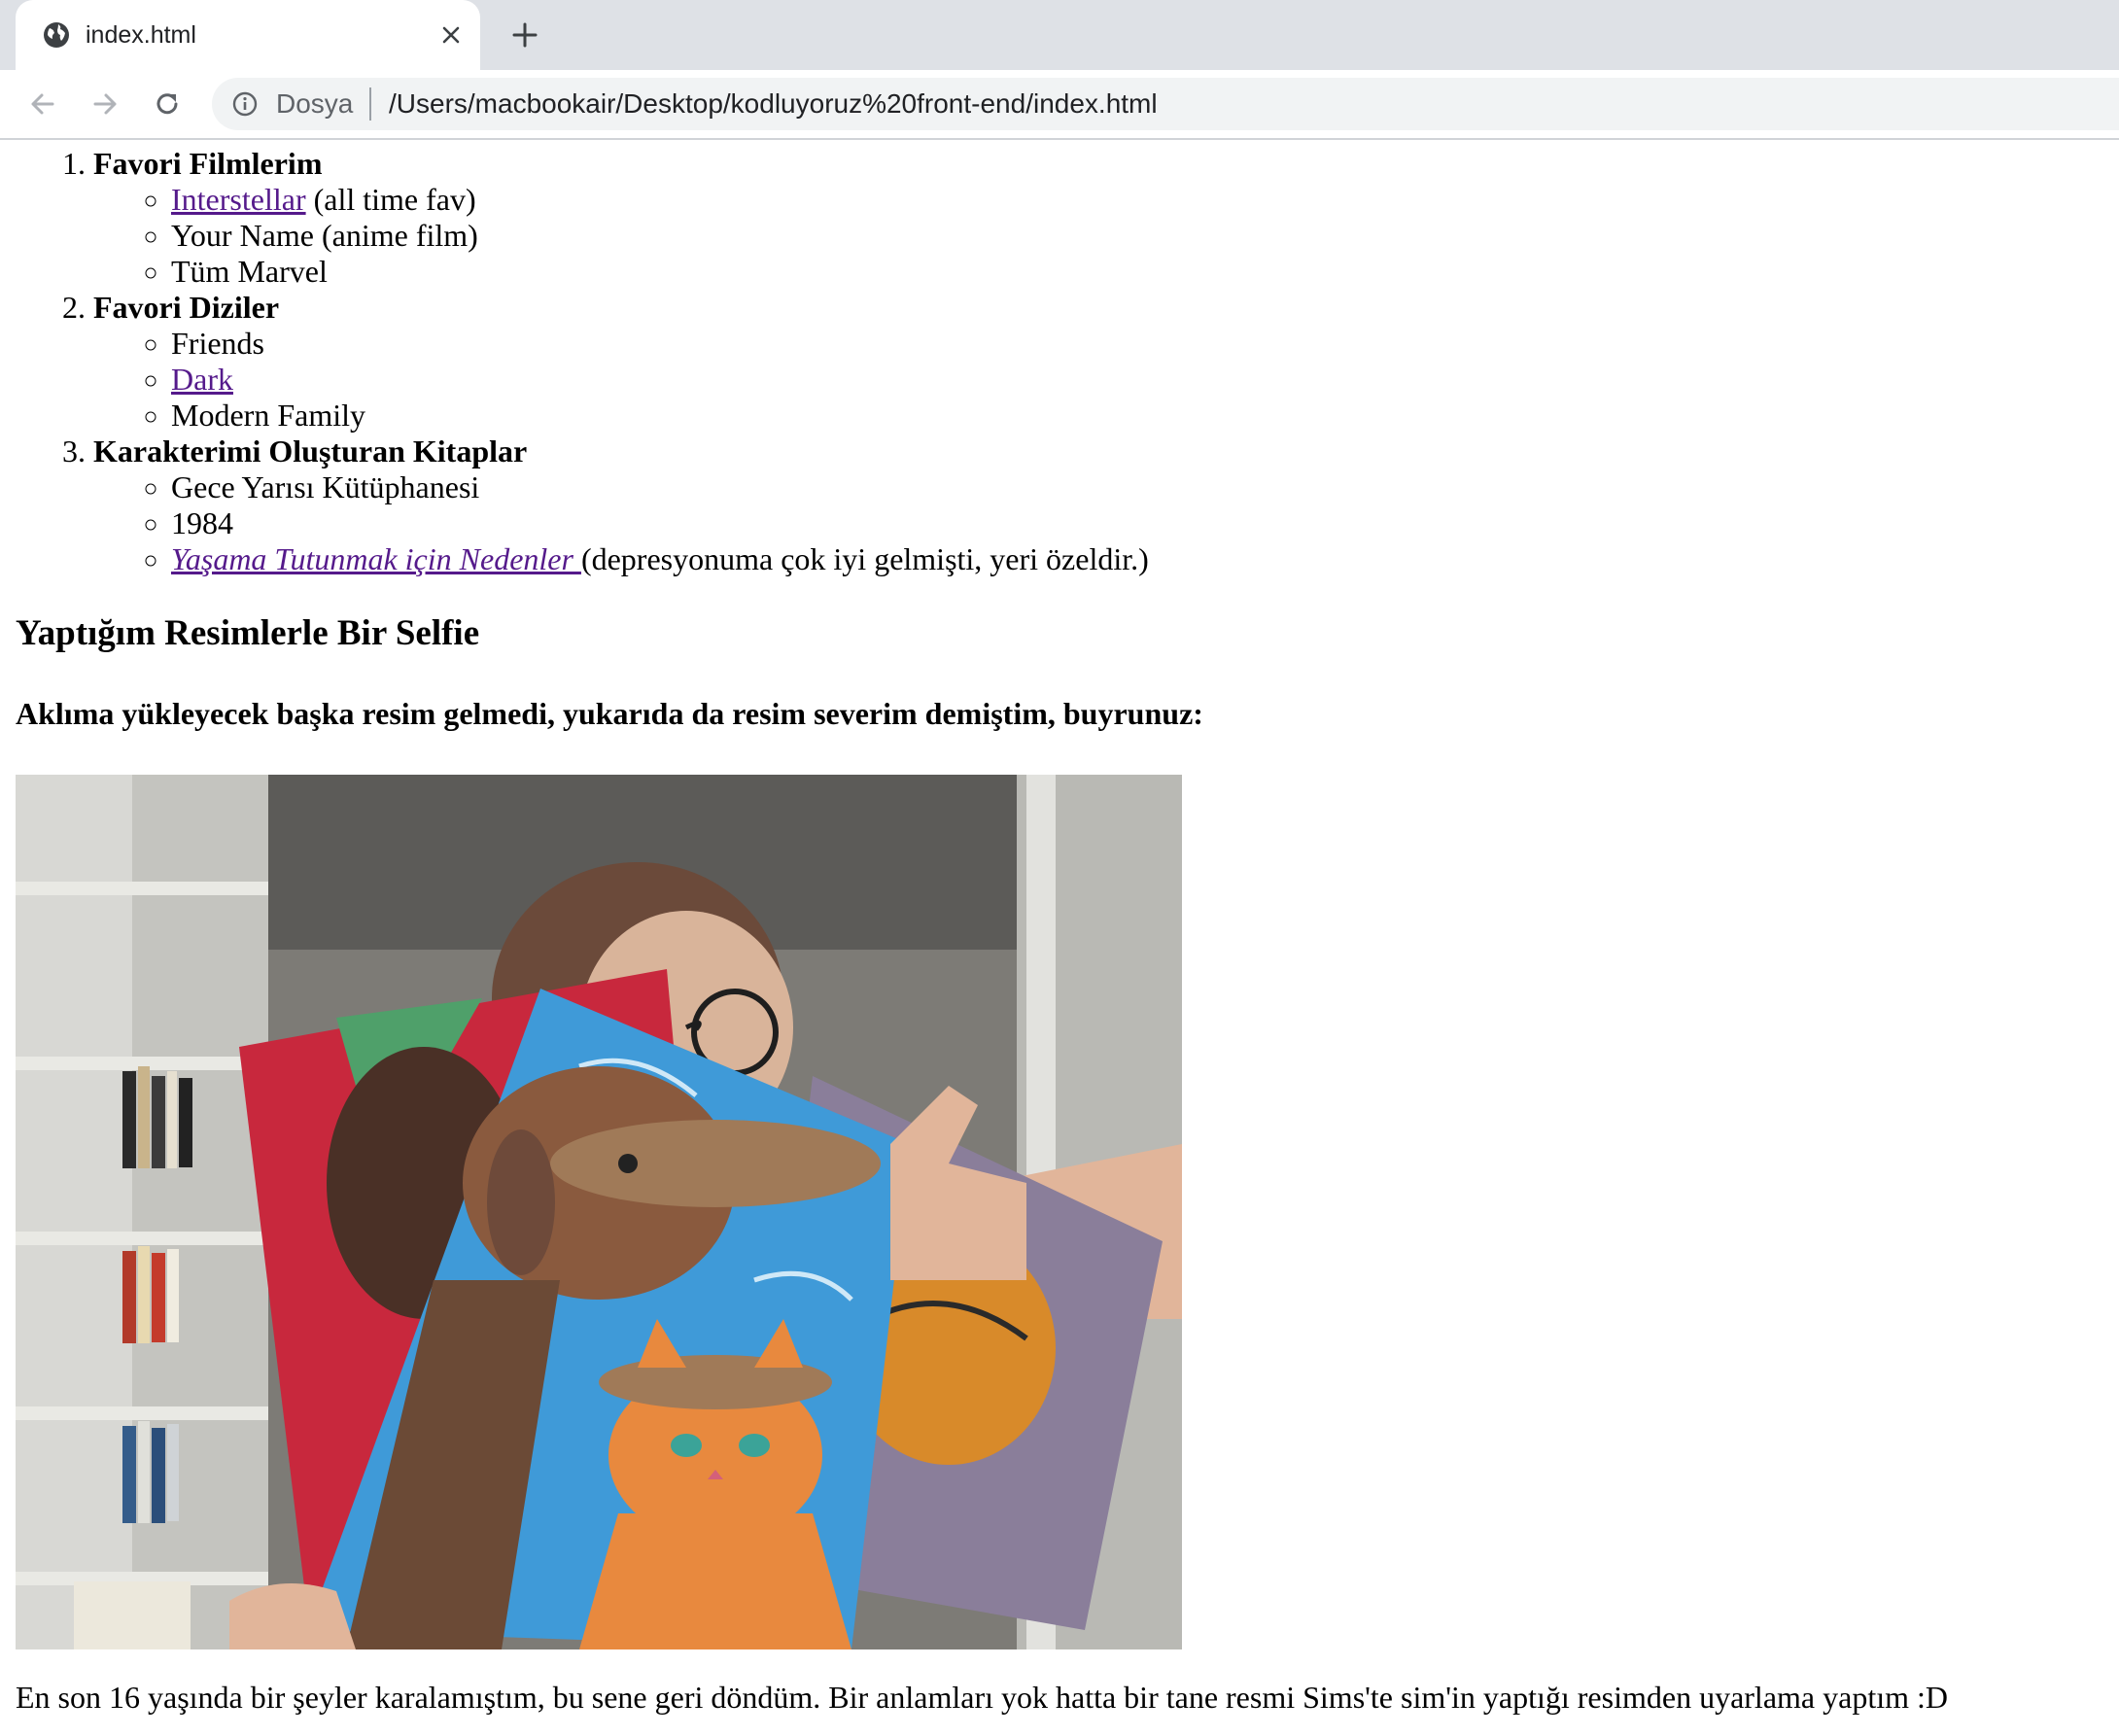 The image size is (2119, 1736). Describe the element at coordinates (310, 452) in the screenshot. I see `list-title: Karakterimi Oluşturan Kitaplar` at that location.